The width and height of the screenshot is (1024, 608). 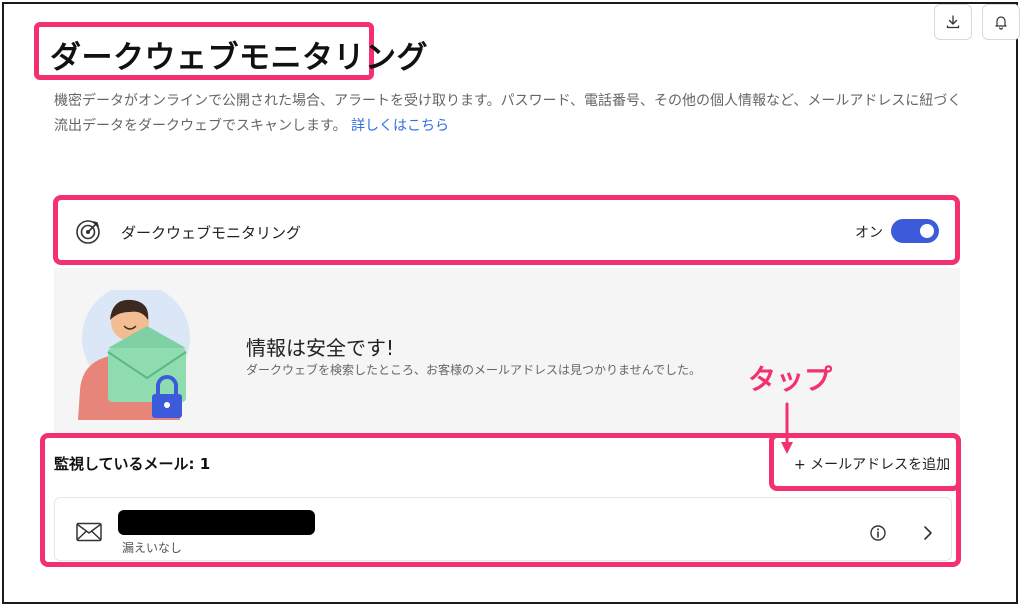 I want to click on tap-annotation: タップ, so click(x=790, y=379).